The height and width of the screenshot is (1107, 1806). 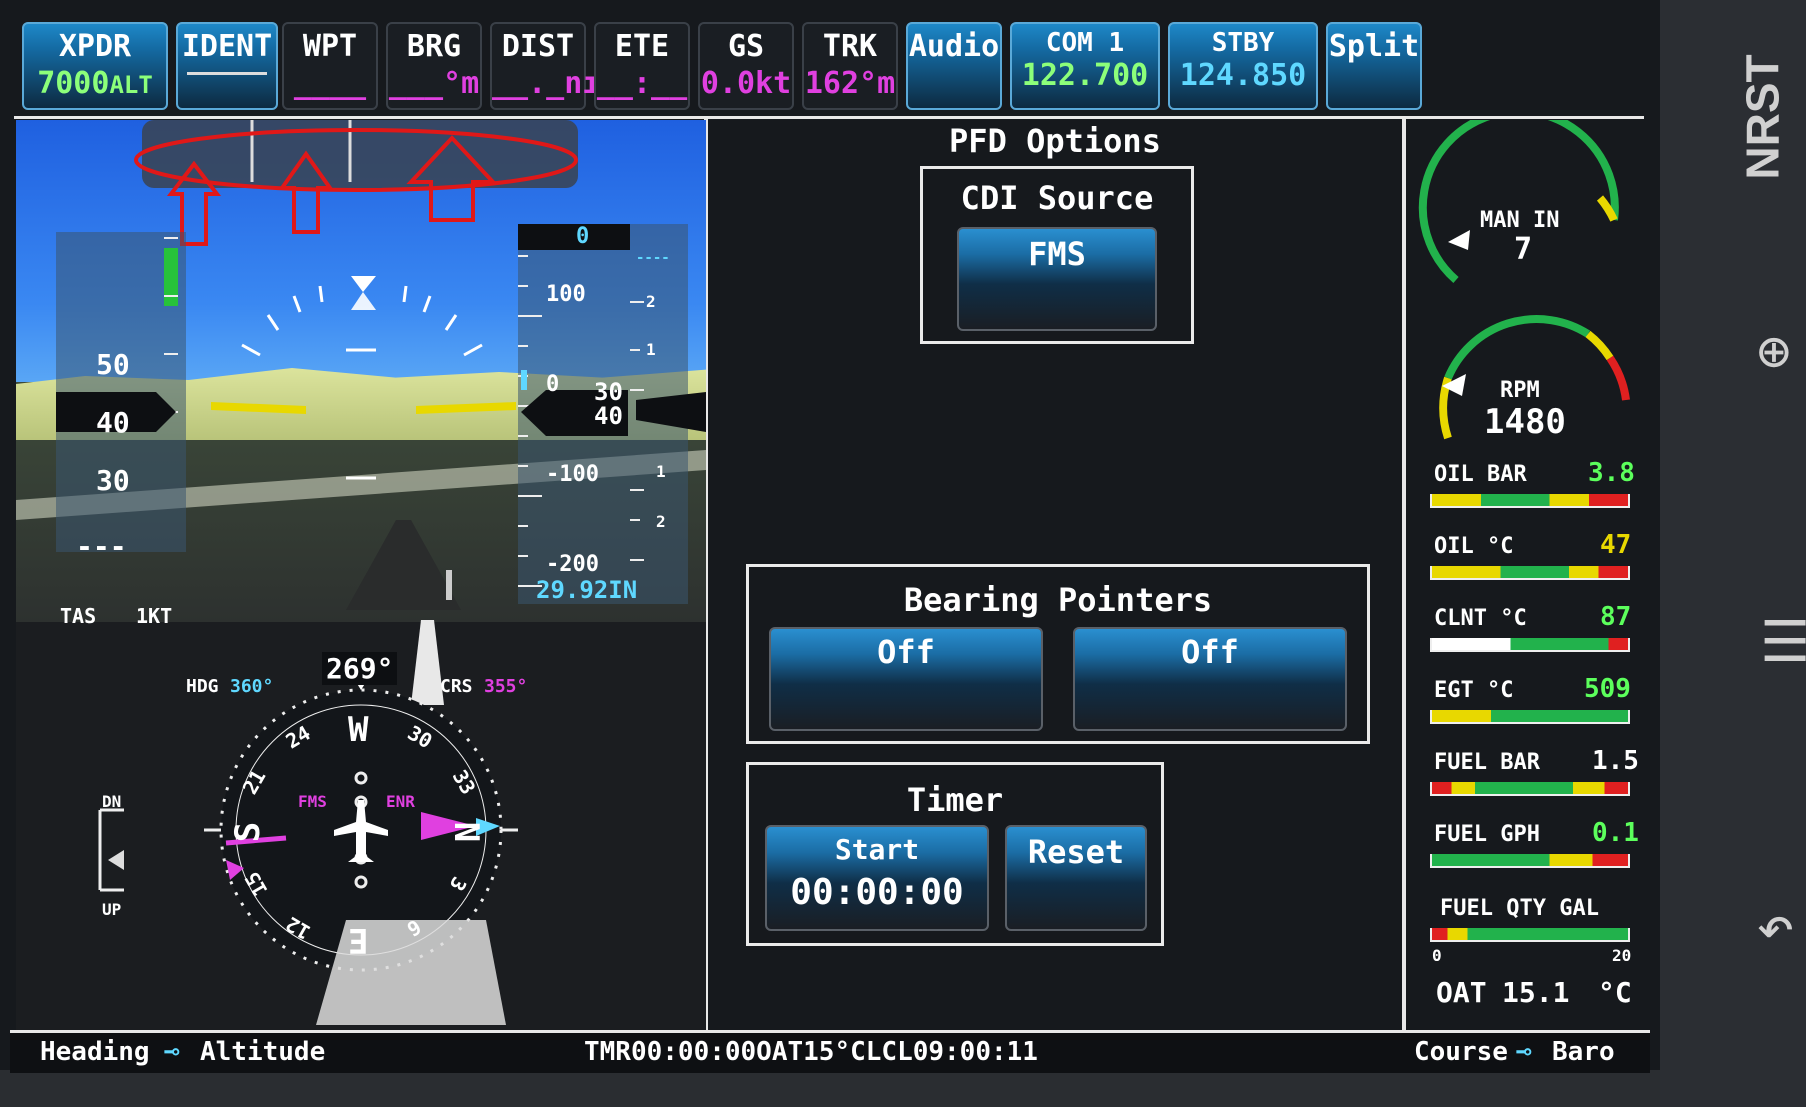 What do you see at coordinates (172, 1052) in the screenshot?
I see `knob-icon-left: ⊸` at bounding box center [172, 1052].